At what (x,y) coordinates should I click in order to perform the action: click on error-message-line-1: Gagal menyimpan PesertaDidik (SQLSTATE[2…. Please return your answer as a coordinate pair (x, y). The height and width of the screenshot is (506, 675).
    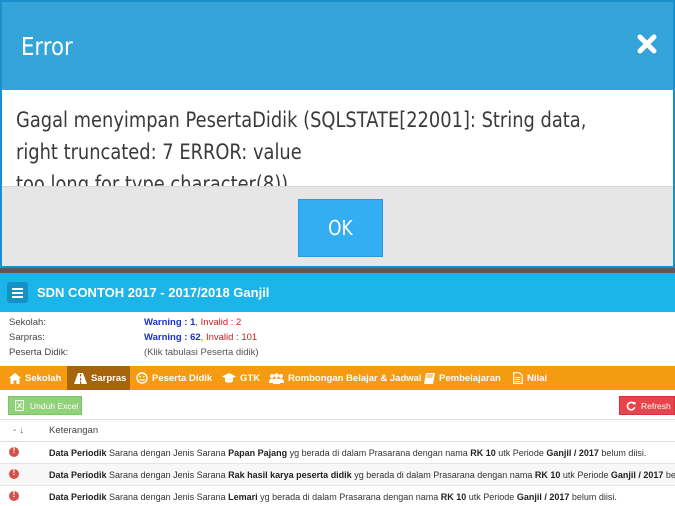
    Looking at the image, I should click on (301, 136).